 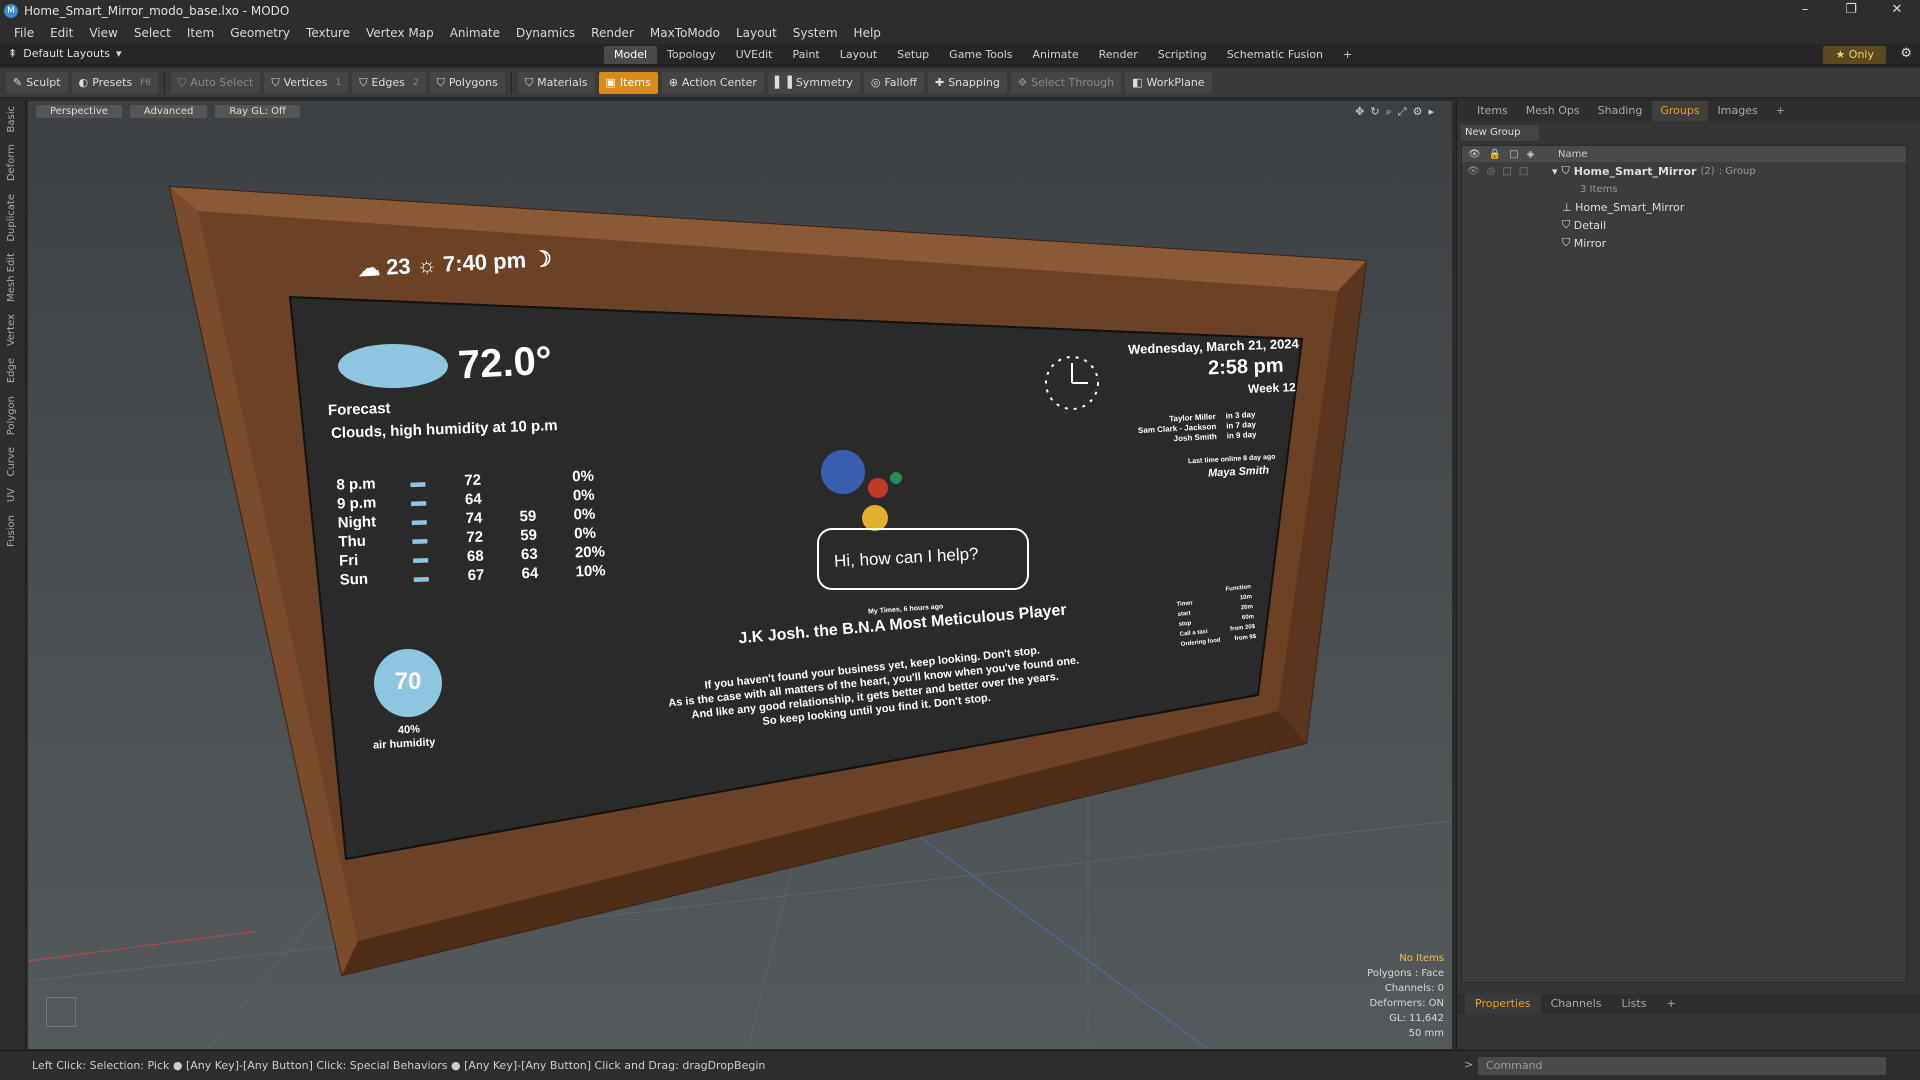 I want to click on menu-help: Help, so click(x=867, y=33).